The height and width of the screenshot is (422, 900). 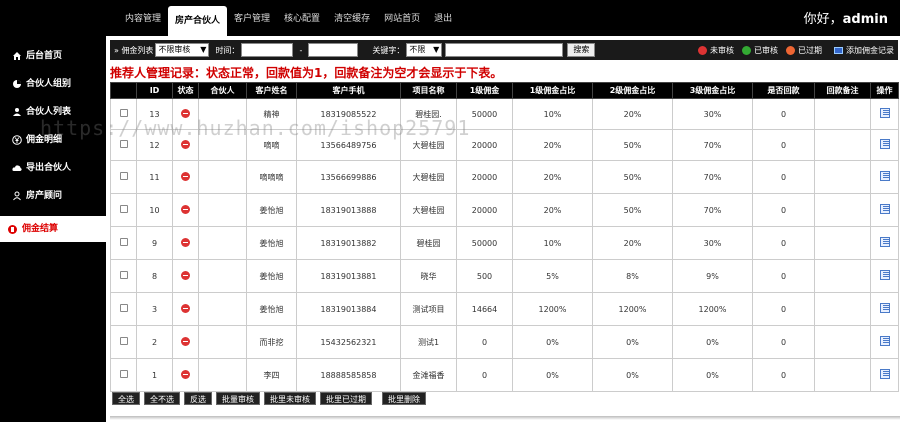 I want to click on start-date-input, so click(x=267, y=50).